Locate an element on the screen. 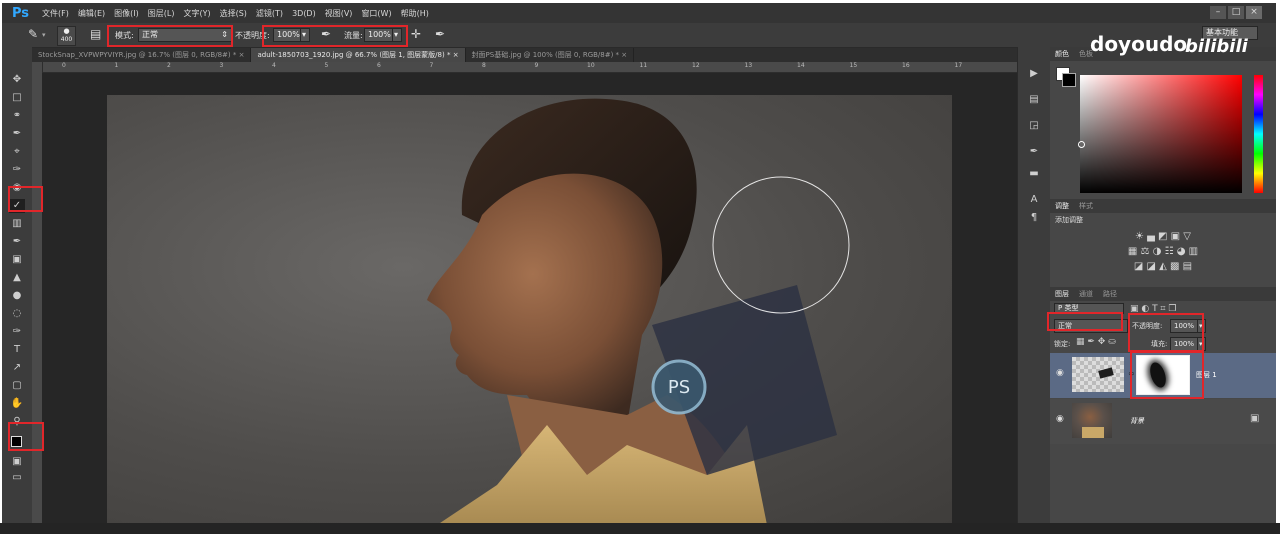 This screenshot has height=534, width=1280. panel-background-swatch is located at coordinates (1069, 80).